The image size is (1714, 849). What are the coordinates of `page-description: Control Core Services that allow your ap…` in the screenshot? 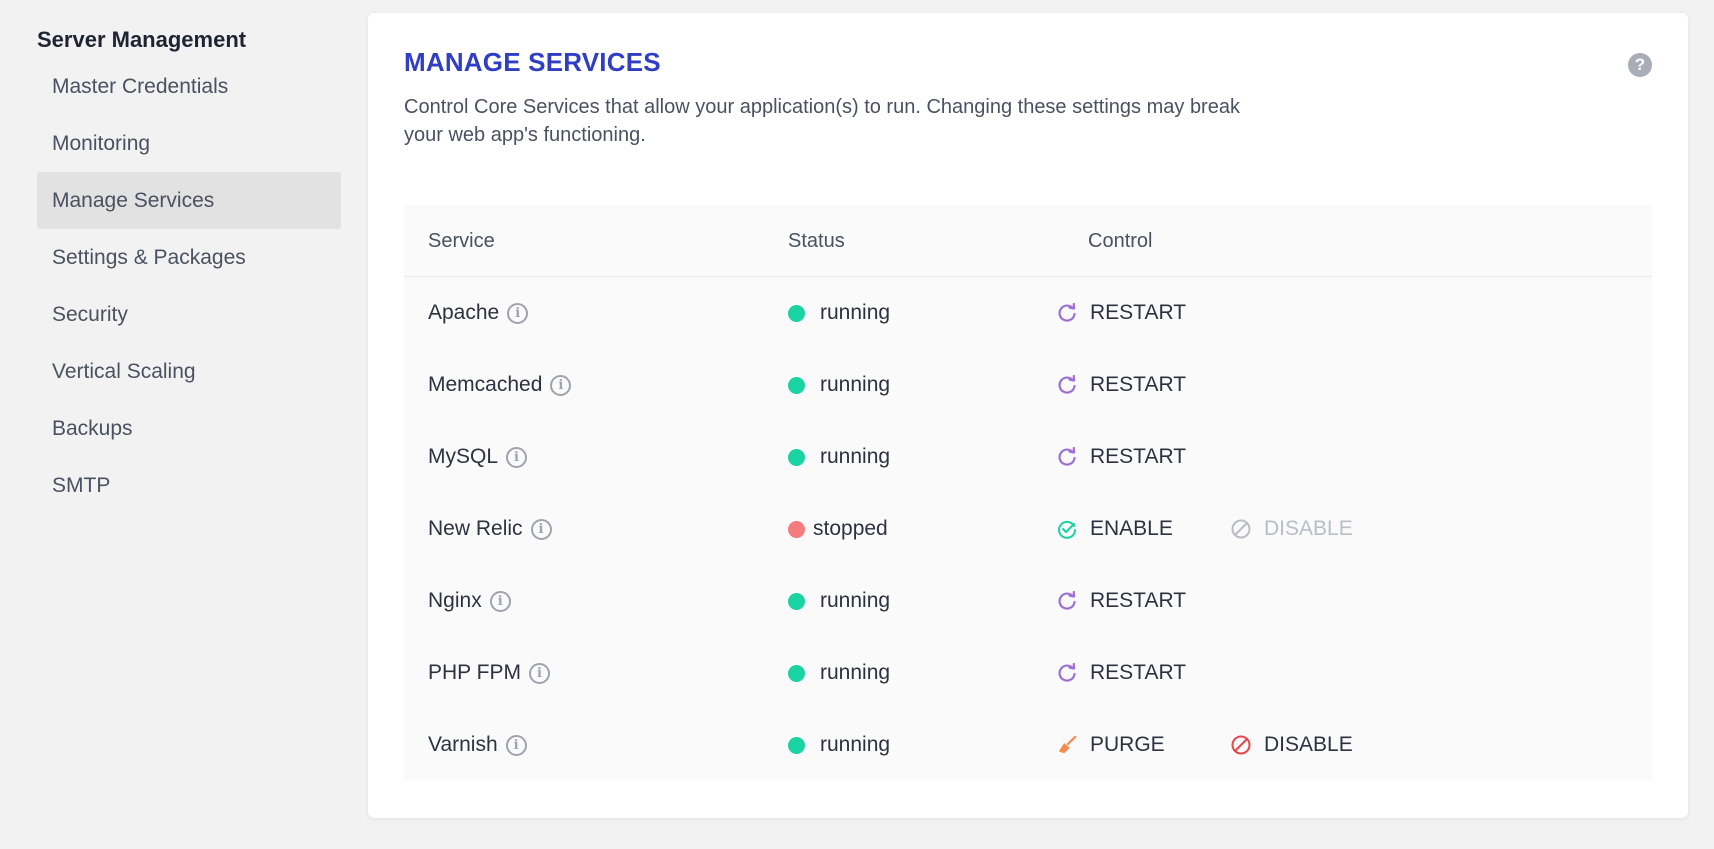 It's located at (822, 121).